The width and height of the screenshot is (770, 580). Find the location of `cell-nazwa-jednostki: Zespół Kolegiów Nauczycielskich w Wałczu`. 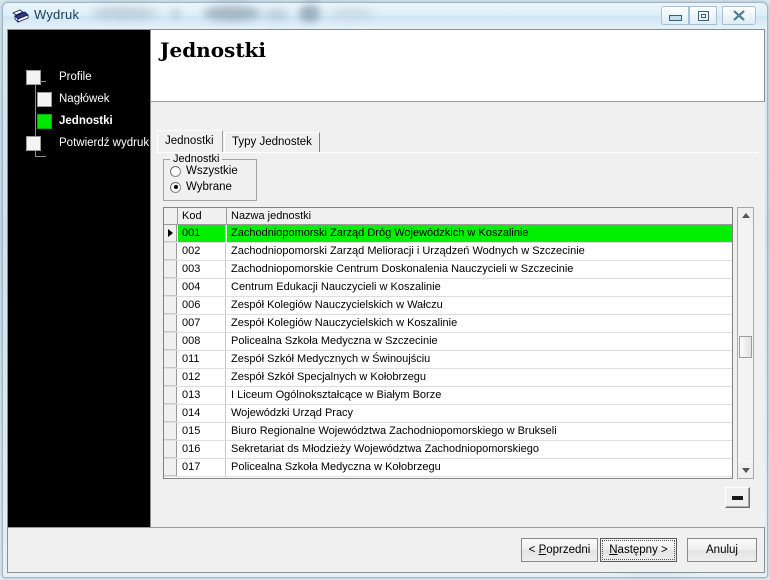

cell-nazwa-jednostki: Zespół Kolegiów Nauczycielskich w Wałczu is located at coordinates (337, 305).